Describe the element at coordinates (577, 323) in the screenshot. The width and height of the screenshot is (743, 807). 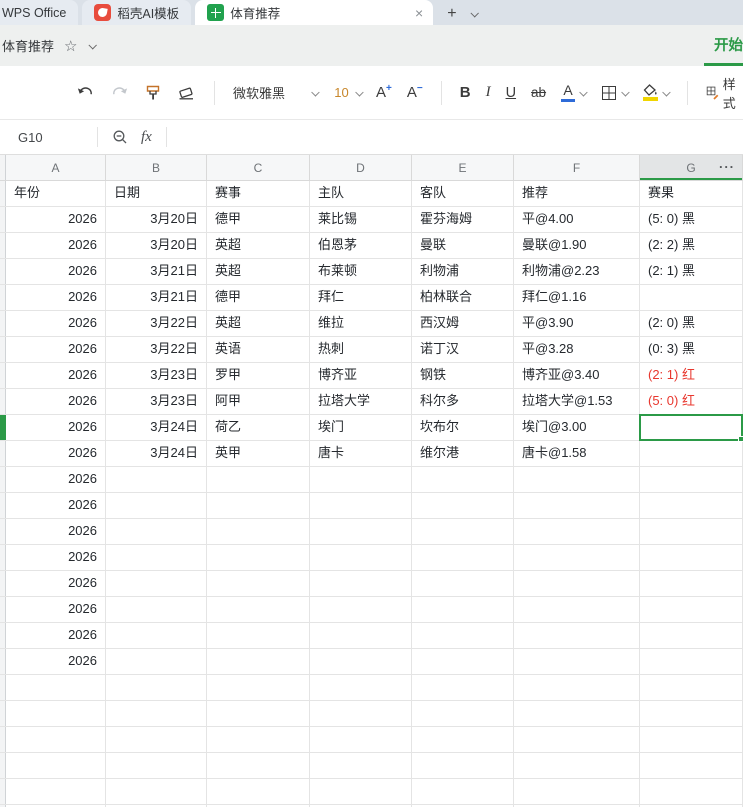
I see `cell: 平@3.90` at that location.